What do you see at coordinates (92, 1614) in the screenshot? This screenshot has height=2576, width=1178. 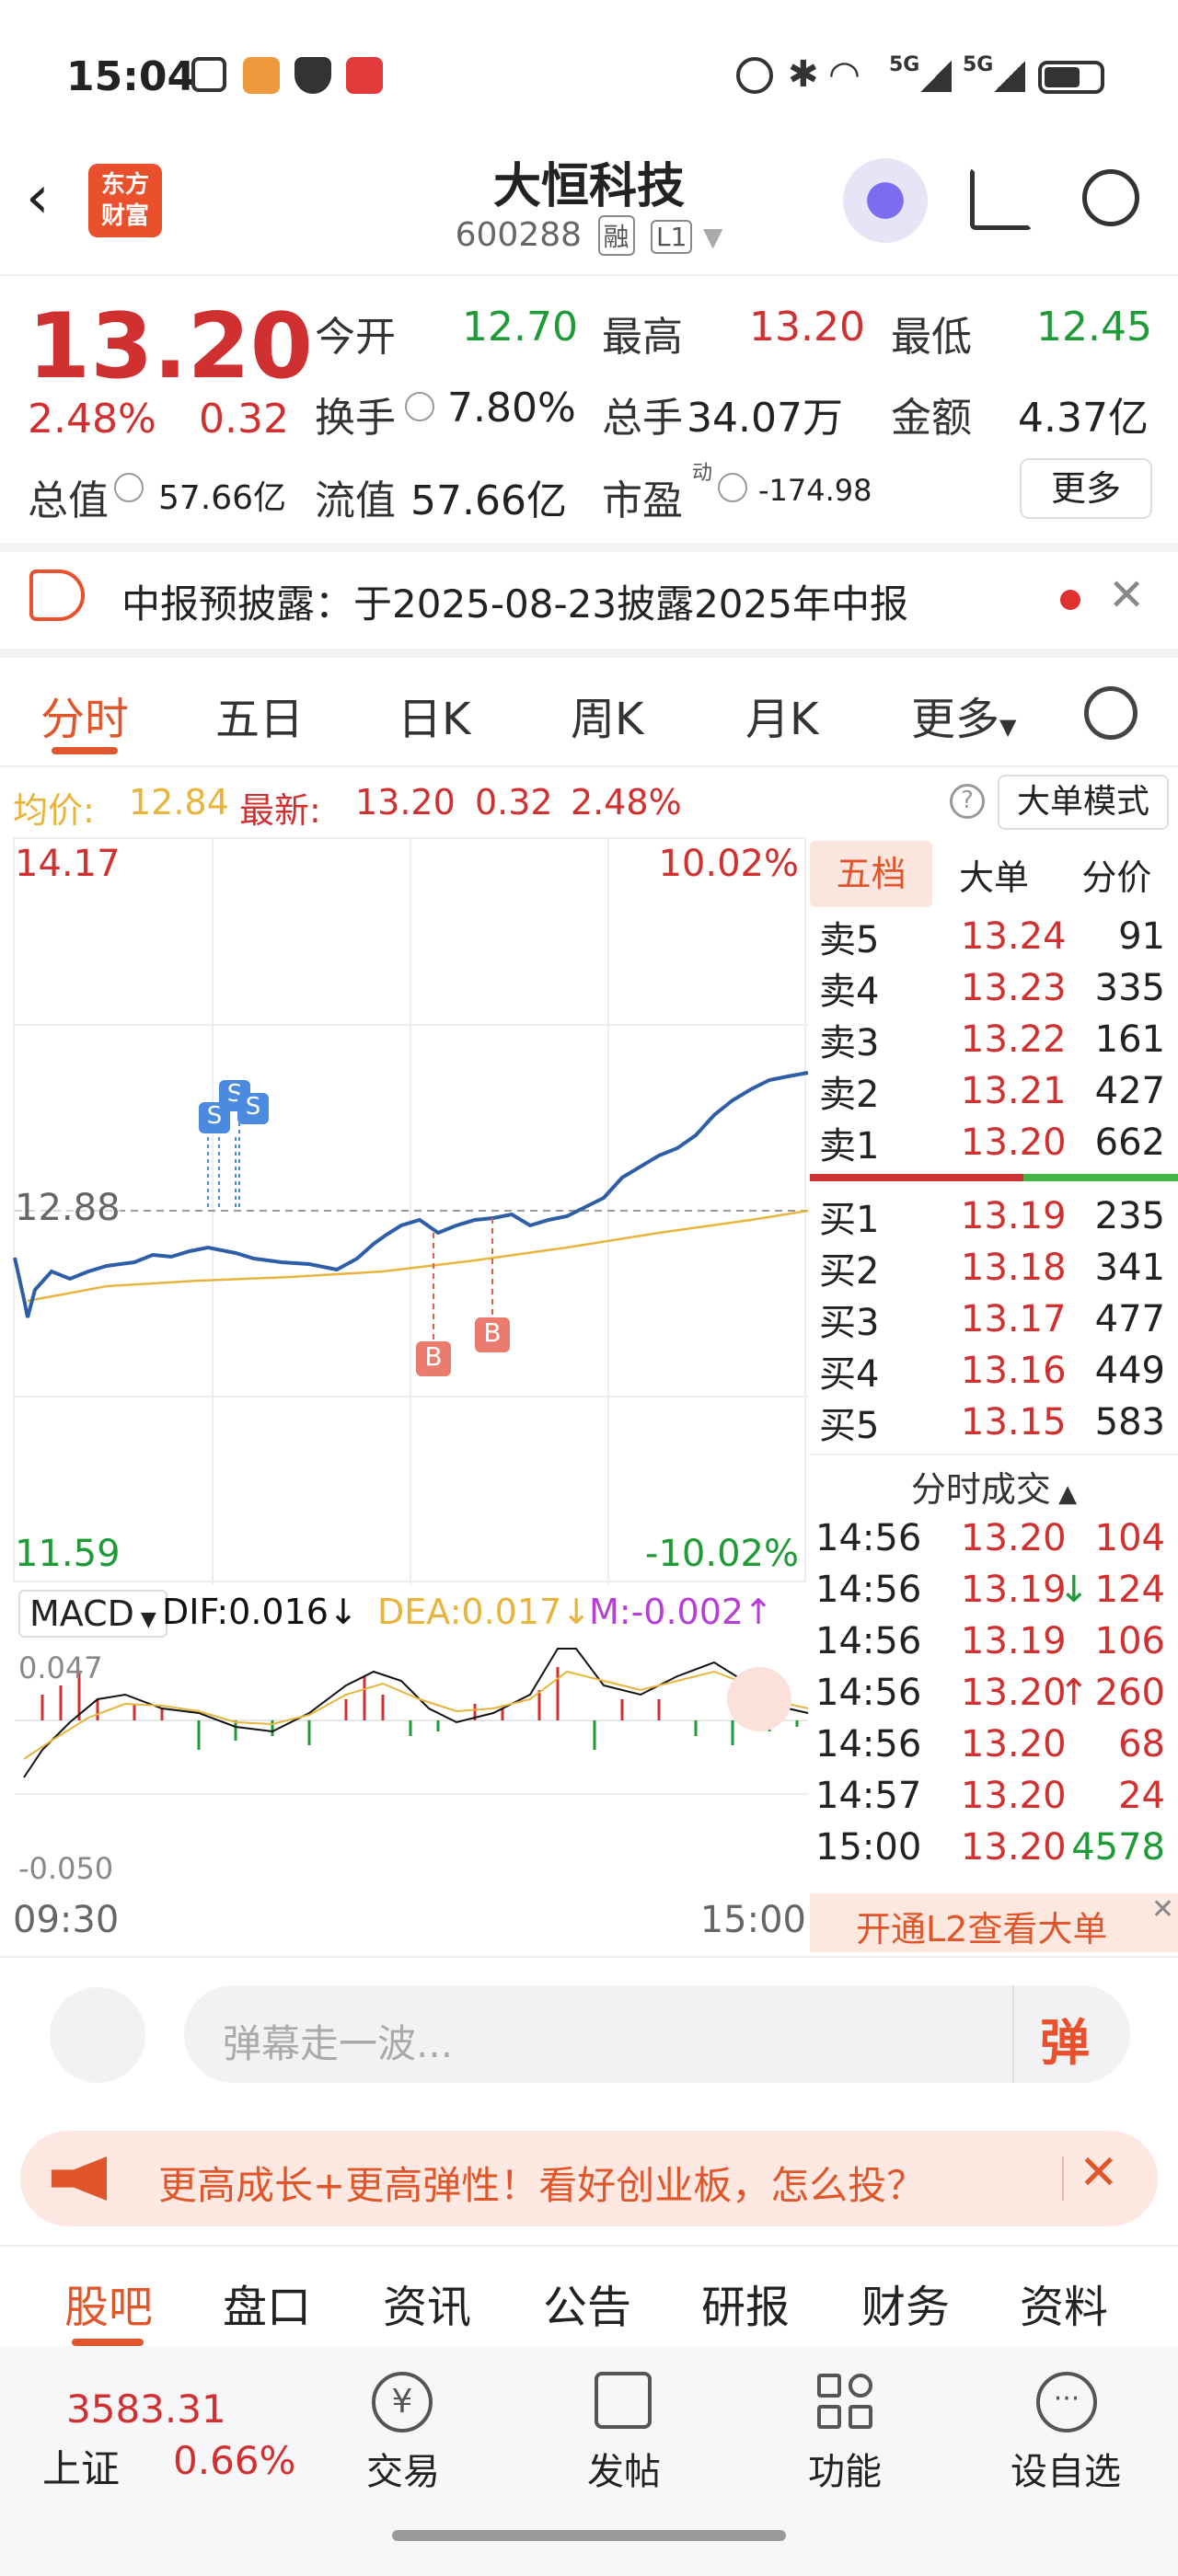 I see `macd-select: MACD ▼` at bounding box center [92, 1614].